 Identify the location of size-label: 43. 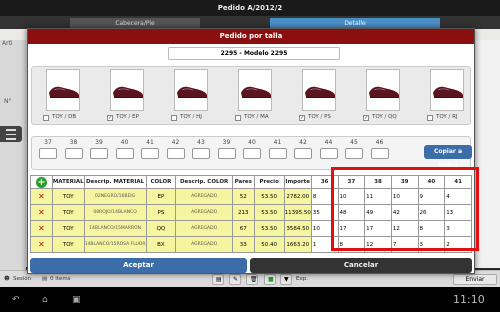
(201, 142).